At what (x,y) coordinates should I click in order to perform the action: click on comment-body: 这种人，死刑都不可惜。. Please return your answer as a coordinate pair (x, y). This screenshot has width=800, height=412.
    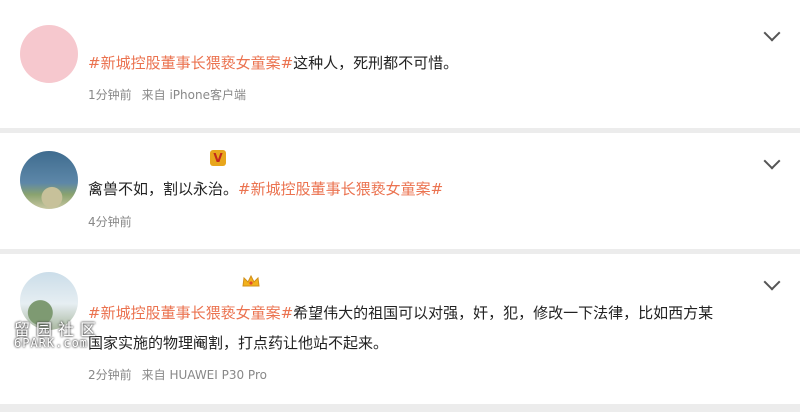
    Looking at the image, I should click on (376, 63).